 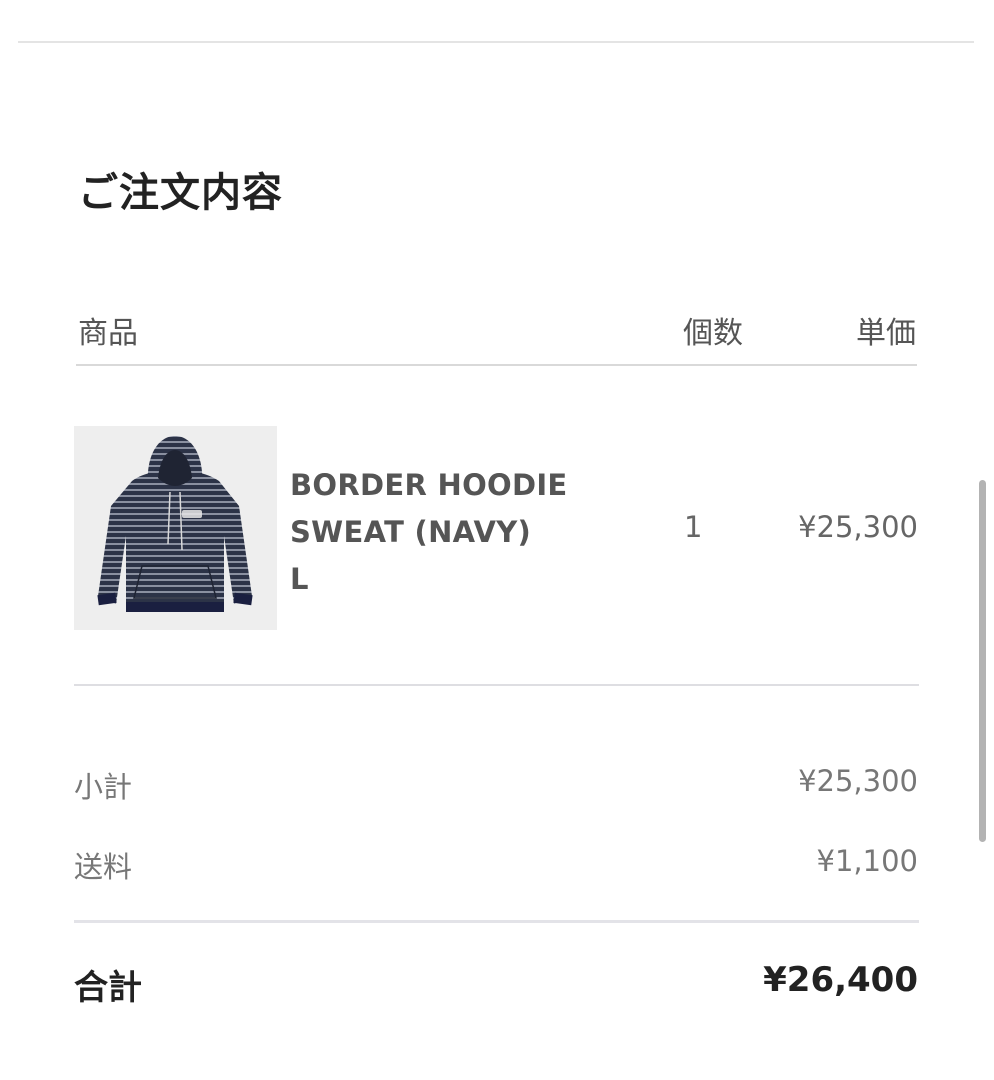 I want to click on column-header-quantity: 個数, so click(x=713, y=333).